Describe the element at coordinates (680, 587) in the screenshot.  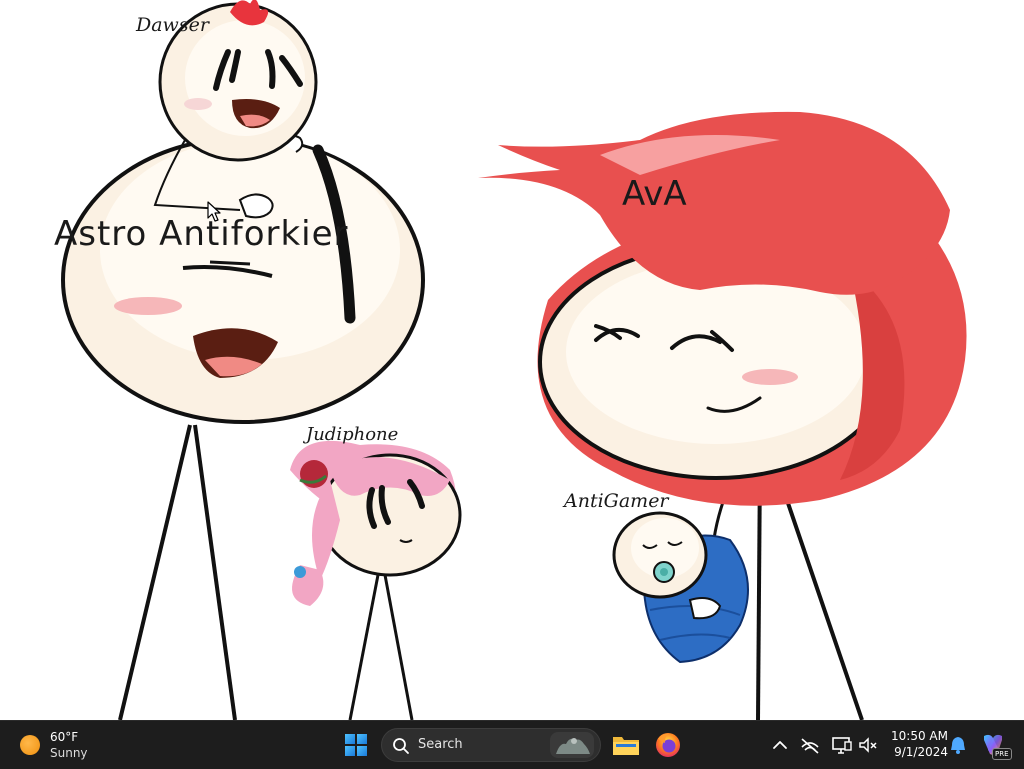
I see `antigamer-figure` at that location.